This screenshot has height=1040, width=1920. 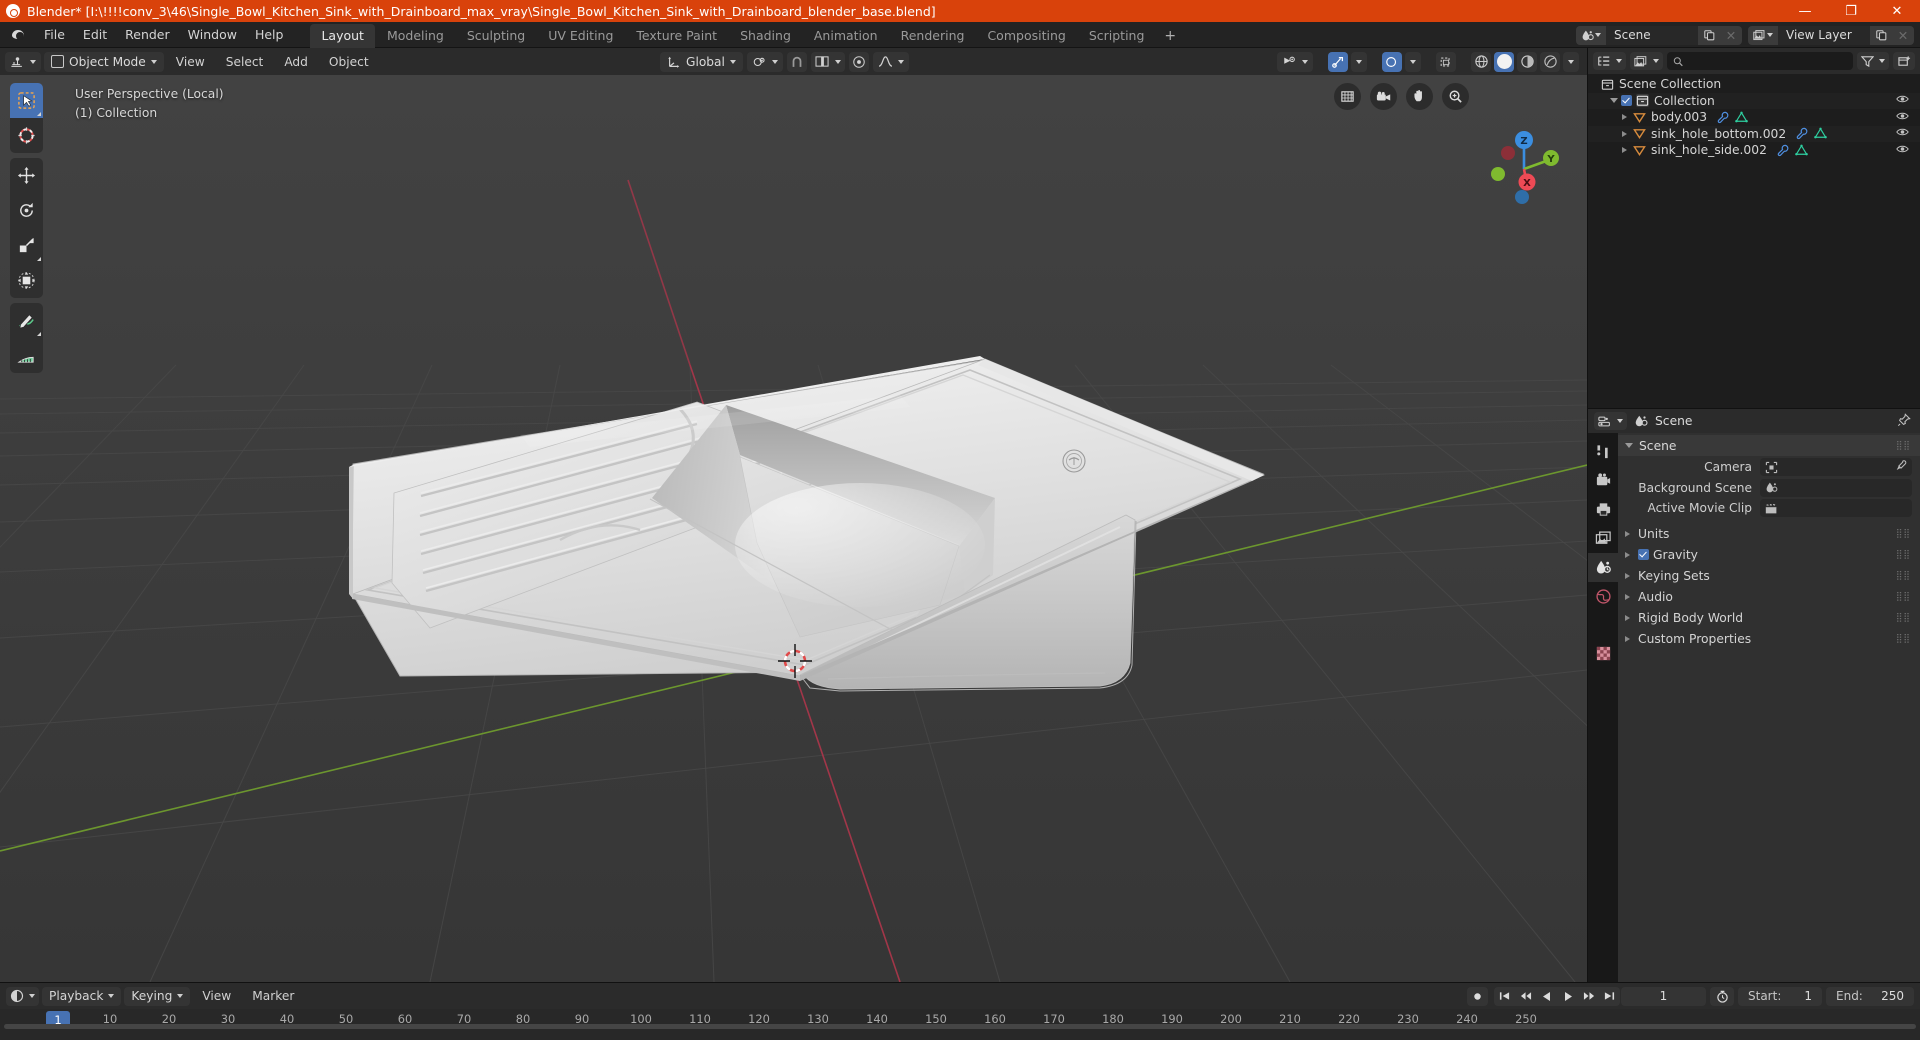 What do you see at coordinates (1527, 61) in the screenshot?
I see `shading-material-preview-icon` at bounding box center [1527, 61].